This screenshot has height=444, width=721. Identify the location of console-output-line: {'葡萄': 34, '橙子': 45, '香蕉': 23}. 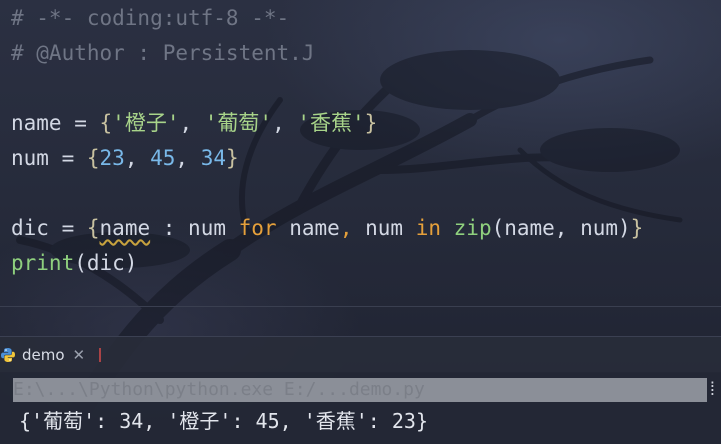
(223, 421).